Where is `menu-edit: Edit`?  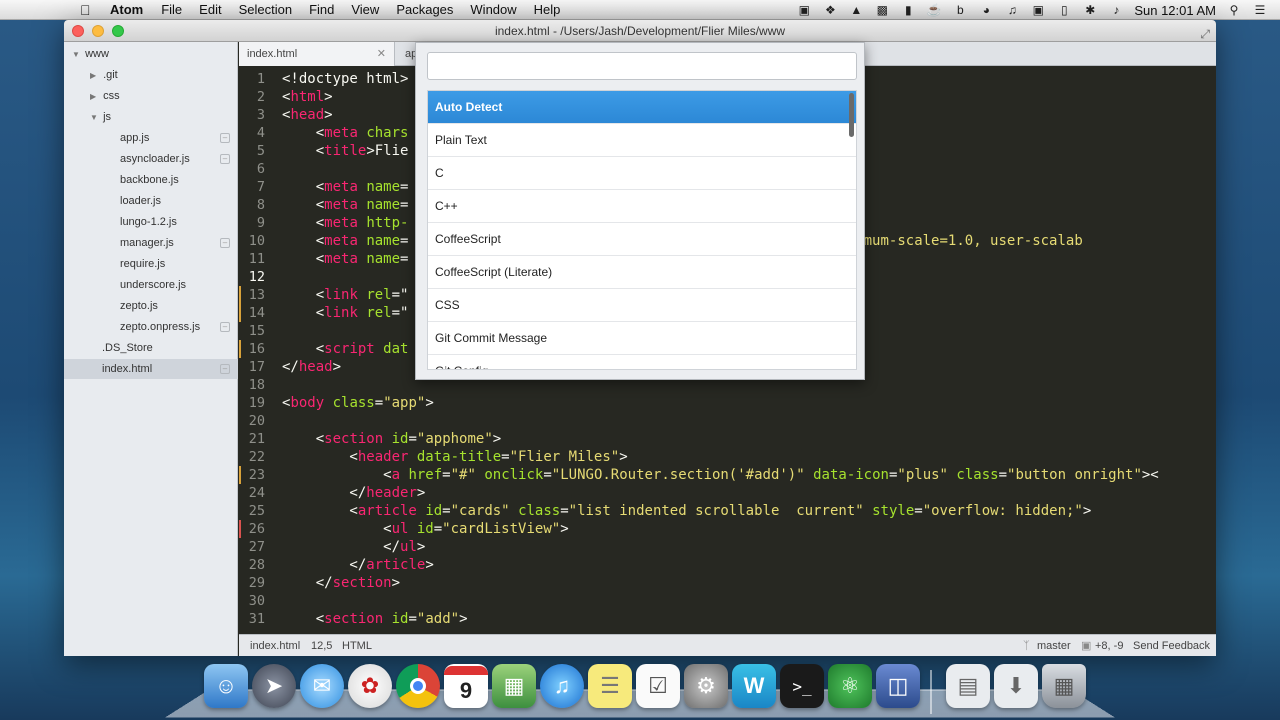 menu-edit: Edit is located at coordinates (210, 9).